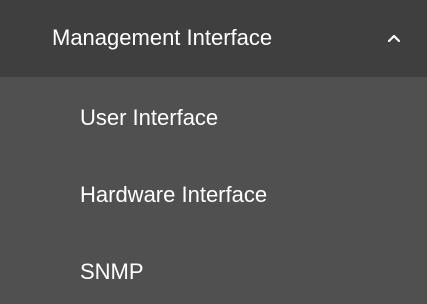 This screenshot has height=304, width=427. Describe the element at coordinates (174, 194) in the screenshot. I see `submenu-item-label: Hardware Interface` at that location.